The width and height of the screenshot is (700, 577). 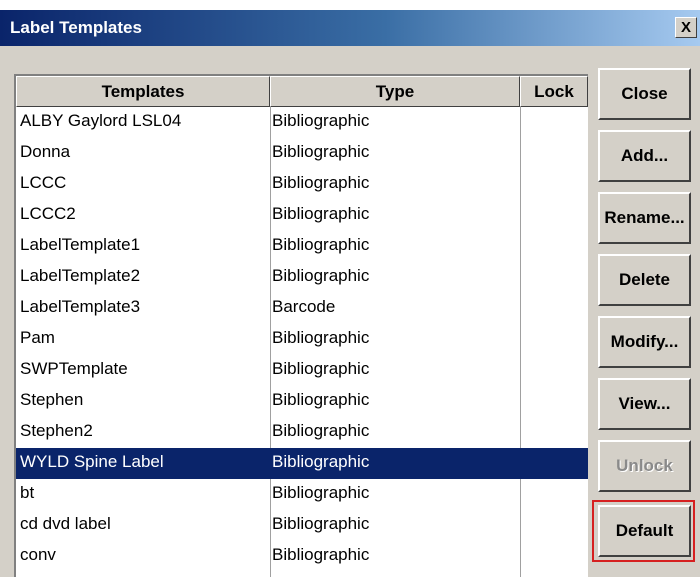 I want to click on delete-button: Delete, so click(x=644, y=280).